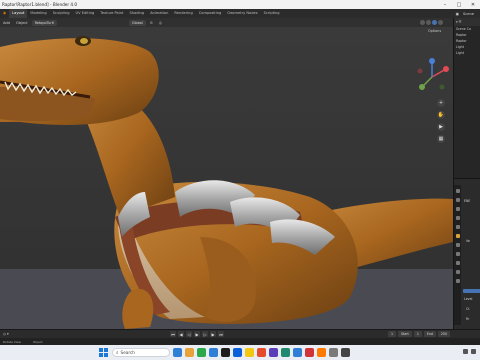  What do you see at coordinates (432, 77) in the screenshot?
I see `navigation-gizmo` at bounding box center [432, 77].